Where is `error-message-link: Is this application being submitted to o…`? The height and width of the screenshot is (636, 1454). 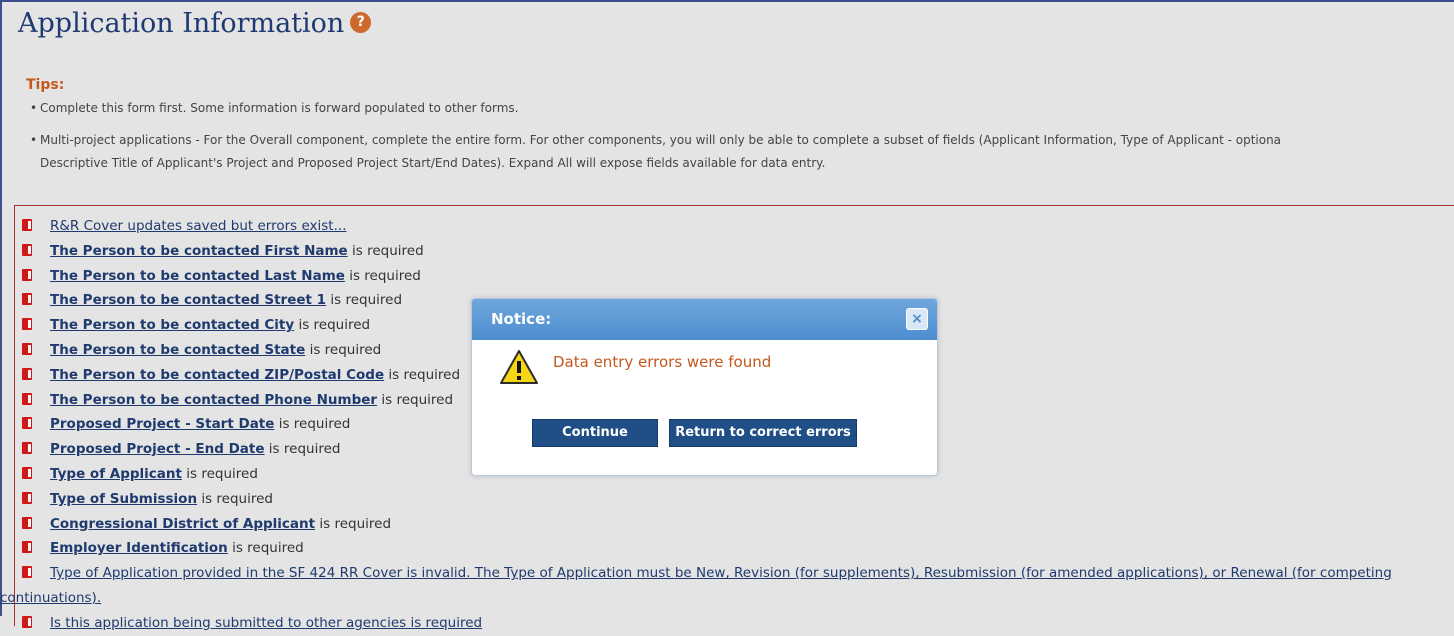 error-message-link: Is this application being submitted to o… is located at coordinates (266, 623).